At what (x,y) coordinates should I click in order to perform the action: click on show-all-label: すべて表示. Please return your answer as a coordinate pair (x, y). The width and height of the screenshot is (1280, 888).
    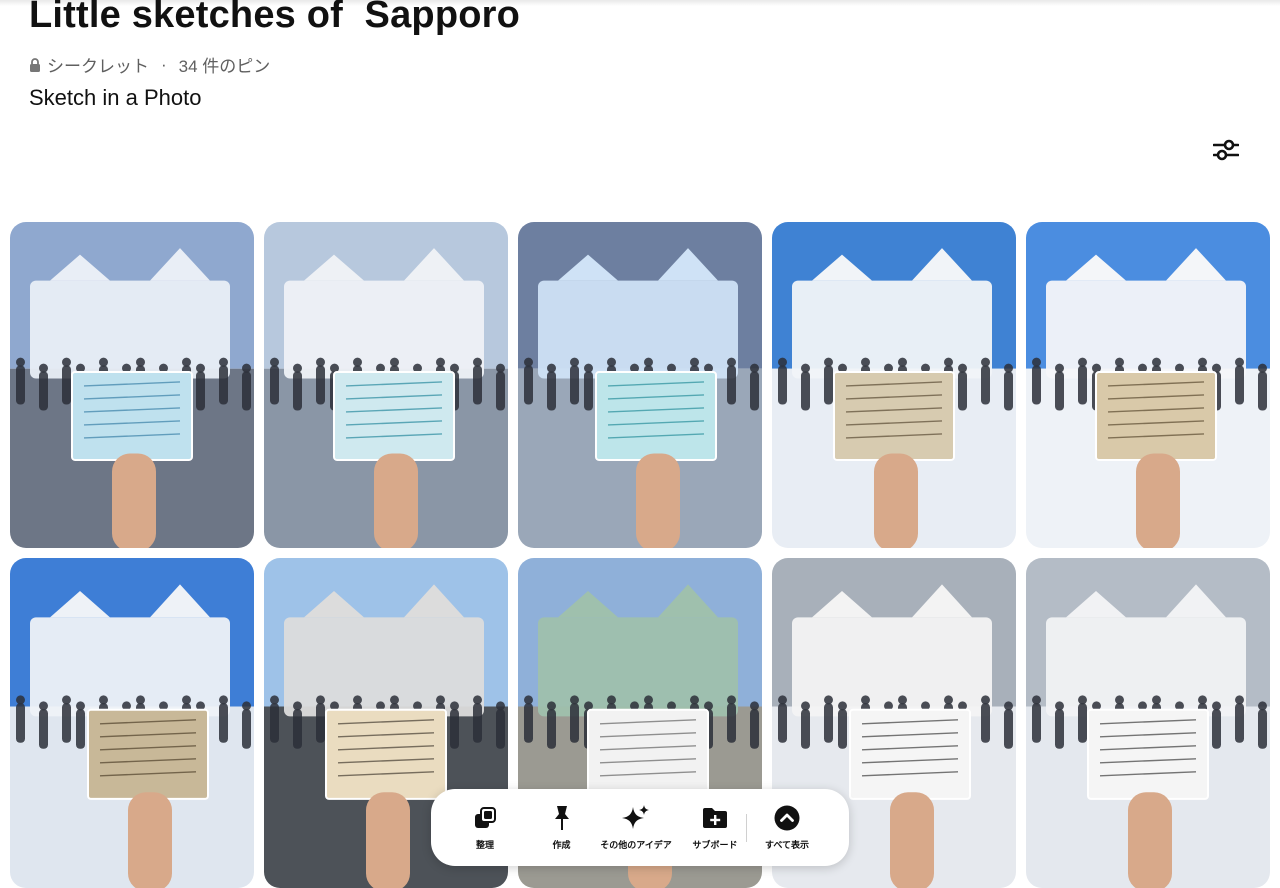
    Looking at the image, I should click on (787, 844).